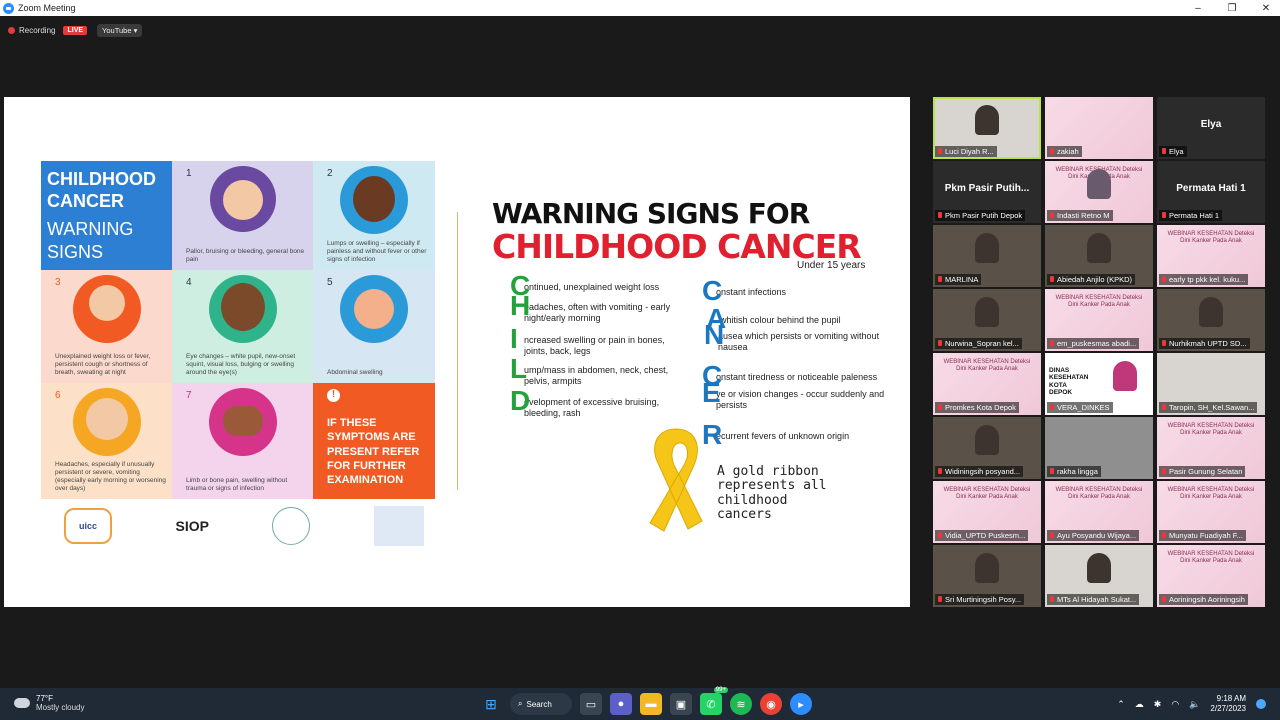 This screenshot has height=720, width=1280. I want to click on participant-name-label: Permata Hati 1, so click(1191, 215).